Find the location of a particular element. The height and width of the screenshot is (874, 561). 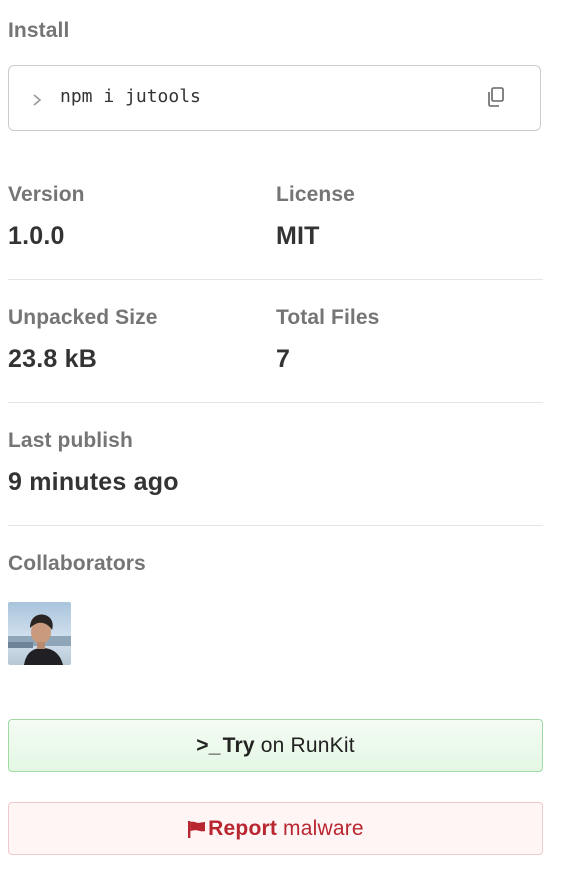

license-value: MIT is located at coordinates (298, 236).